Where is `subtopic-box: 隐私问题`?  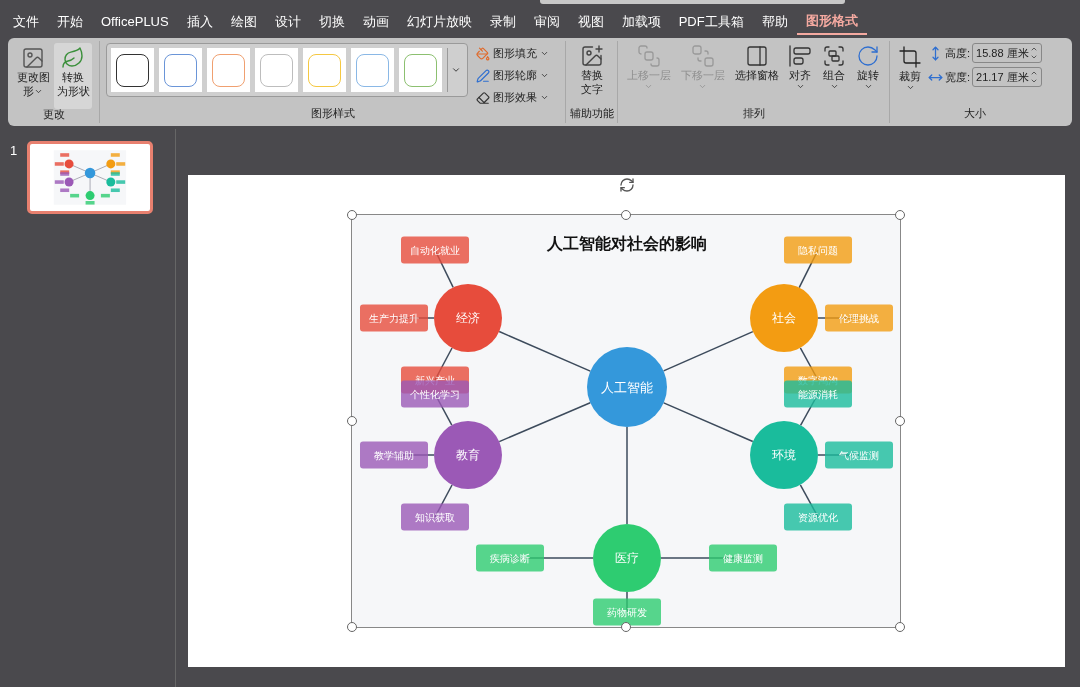
subtopic-box: 隐私问题 is located at coordinates (818, 250).